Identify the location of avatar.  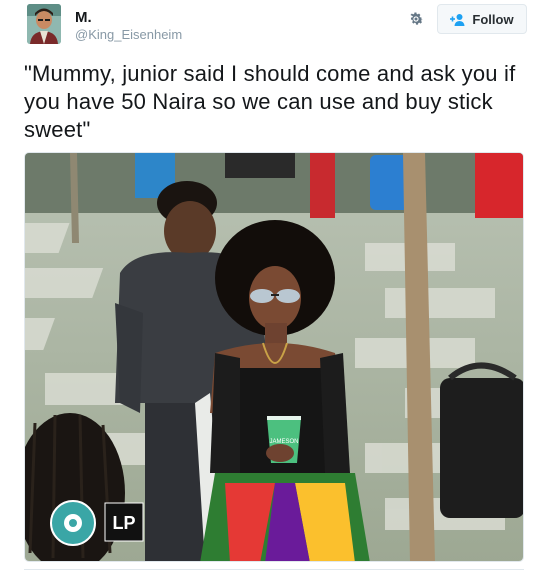
(44, 24).